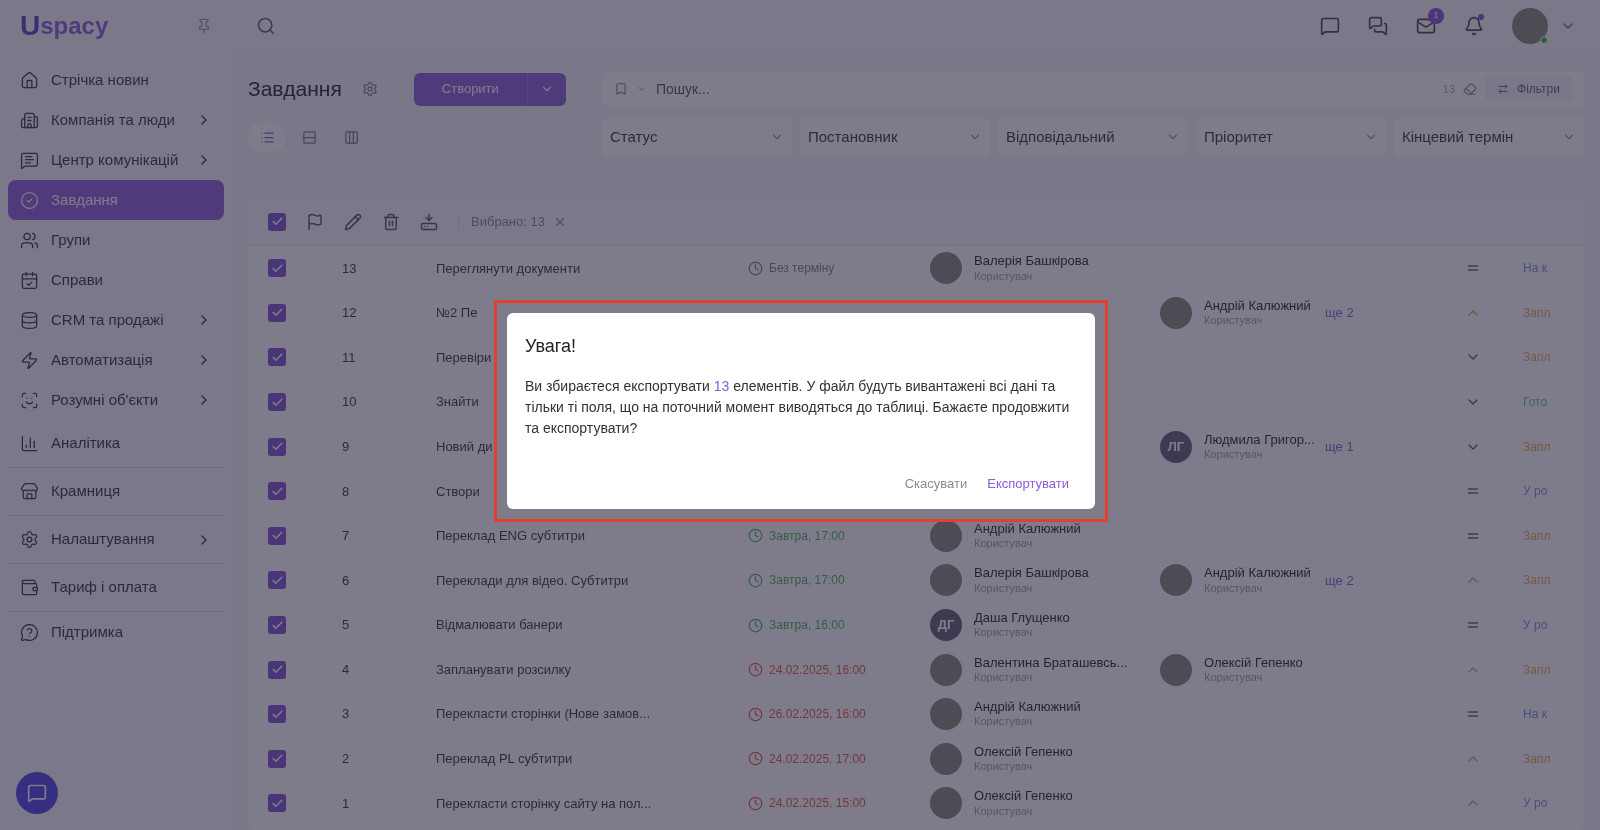 This screenshot has width=1600, height=830. I want to click on cancel-button: Скасувати, so click(936, 483).